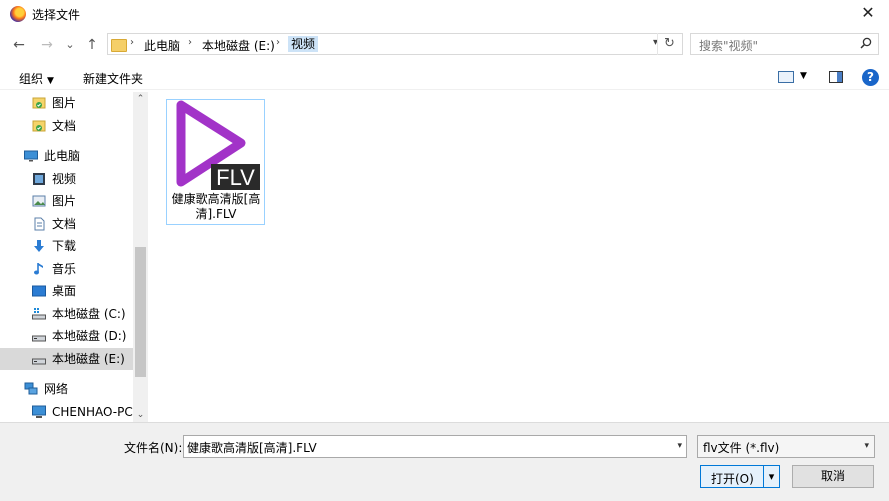  Describe the element at coordinates (771, 476) in the screenshot. I see `open-options-dropdown: ▾` at that location.